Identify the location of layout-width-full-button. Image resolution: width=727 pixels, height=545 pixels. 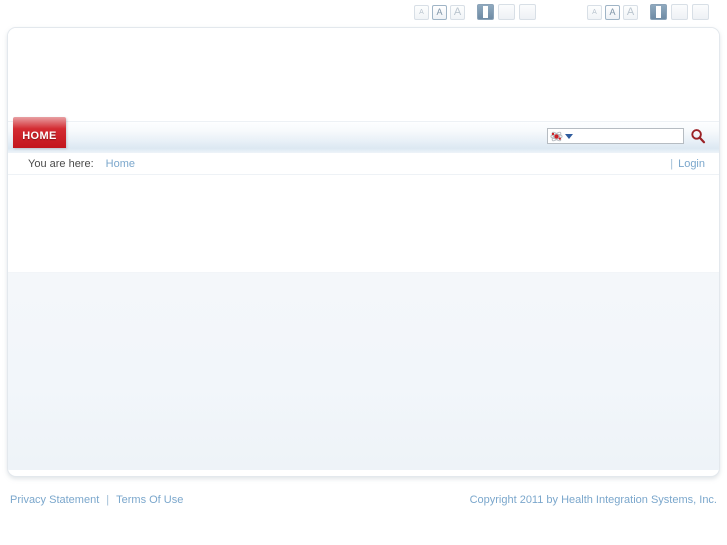
(527, 12).